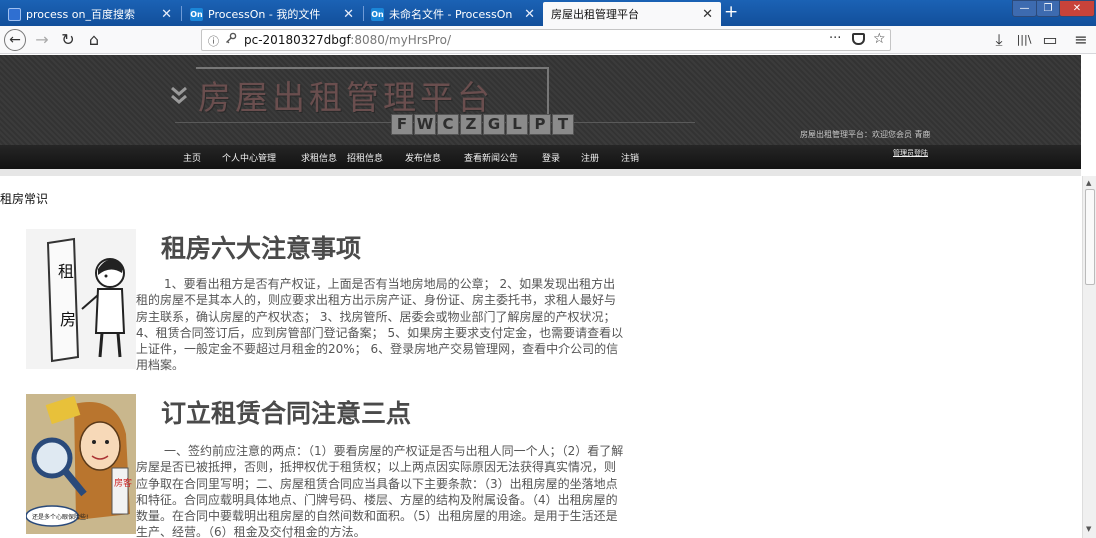  I want to click on minimize-button: —, so click(1024, 8).